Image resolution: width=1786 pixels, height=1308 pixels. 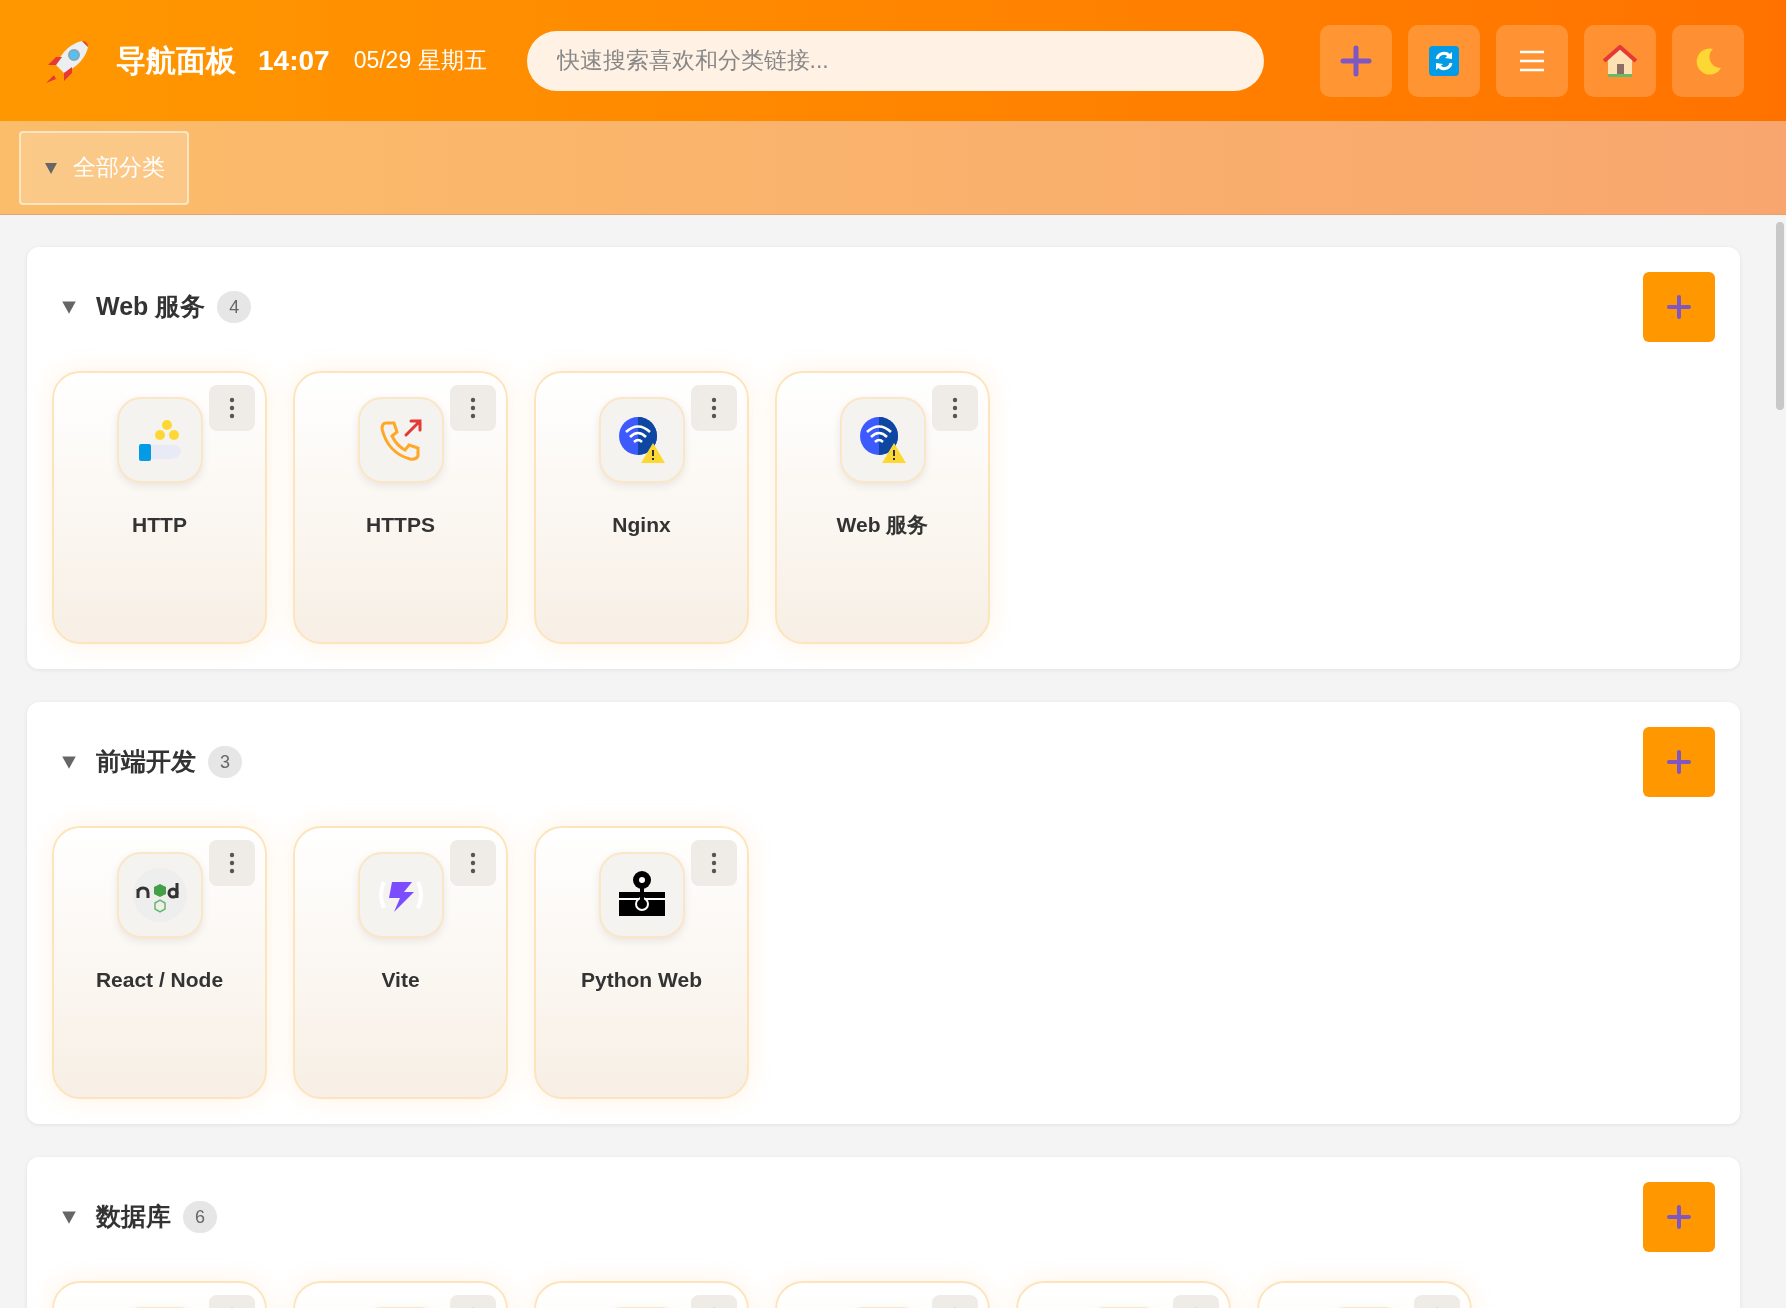 I want to click on menu-icon, so click(x=1532, y=60).